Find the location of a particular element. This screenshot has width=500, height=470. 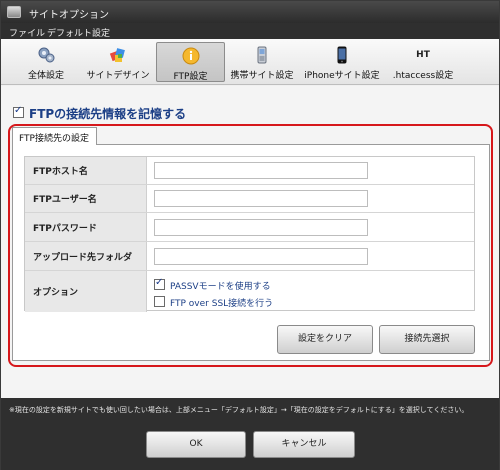

cancel-button: キャンセル is located at coordinates (304, 444).